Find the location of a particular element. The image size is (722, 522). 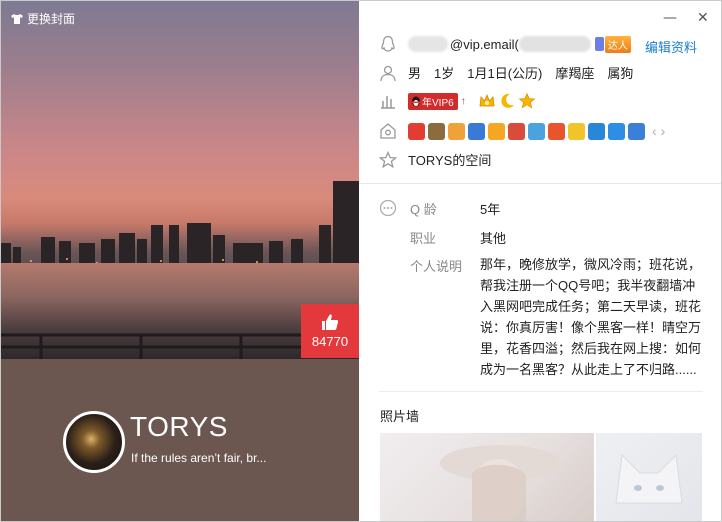

daren-badge: 达人 is located at coordinates (612, 44).